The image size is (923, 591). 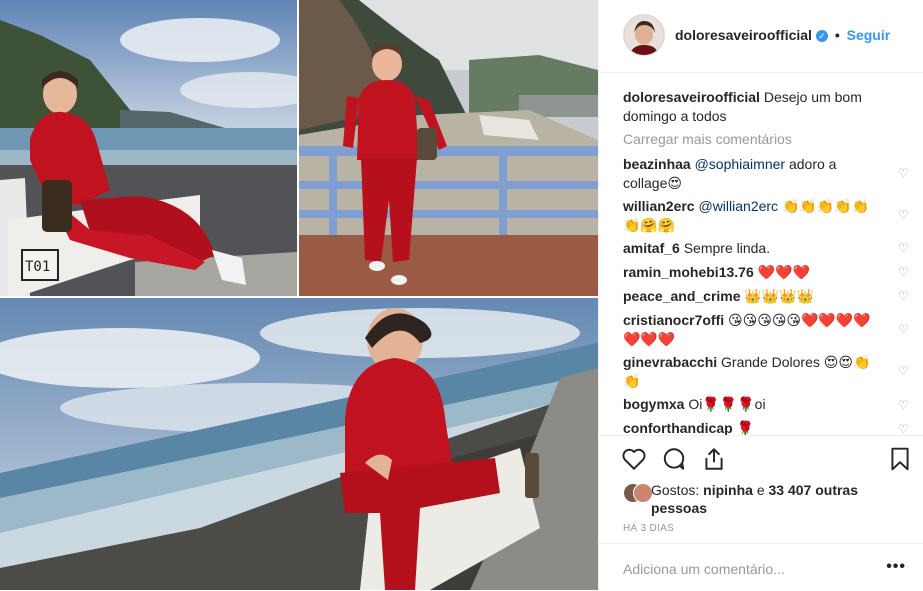 What do you see at coordinates (727, 404) in the screenshot?
I see `comment-text: Oi🌹🌹🌹oi` at bounding box center [727, 404].